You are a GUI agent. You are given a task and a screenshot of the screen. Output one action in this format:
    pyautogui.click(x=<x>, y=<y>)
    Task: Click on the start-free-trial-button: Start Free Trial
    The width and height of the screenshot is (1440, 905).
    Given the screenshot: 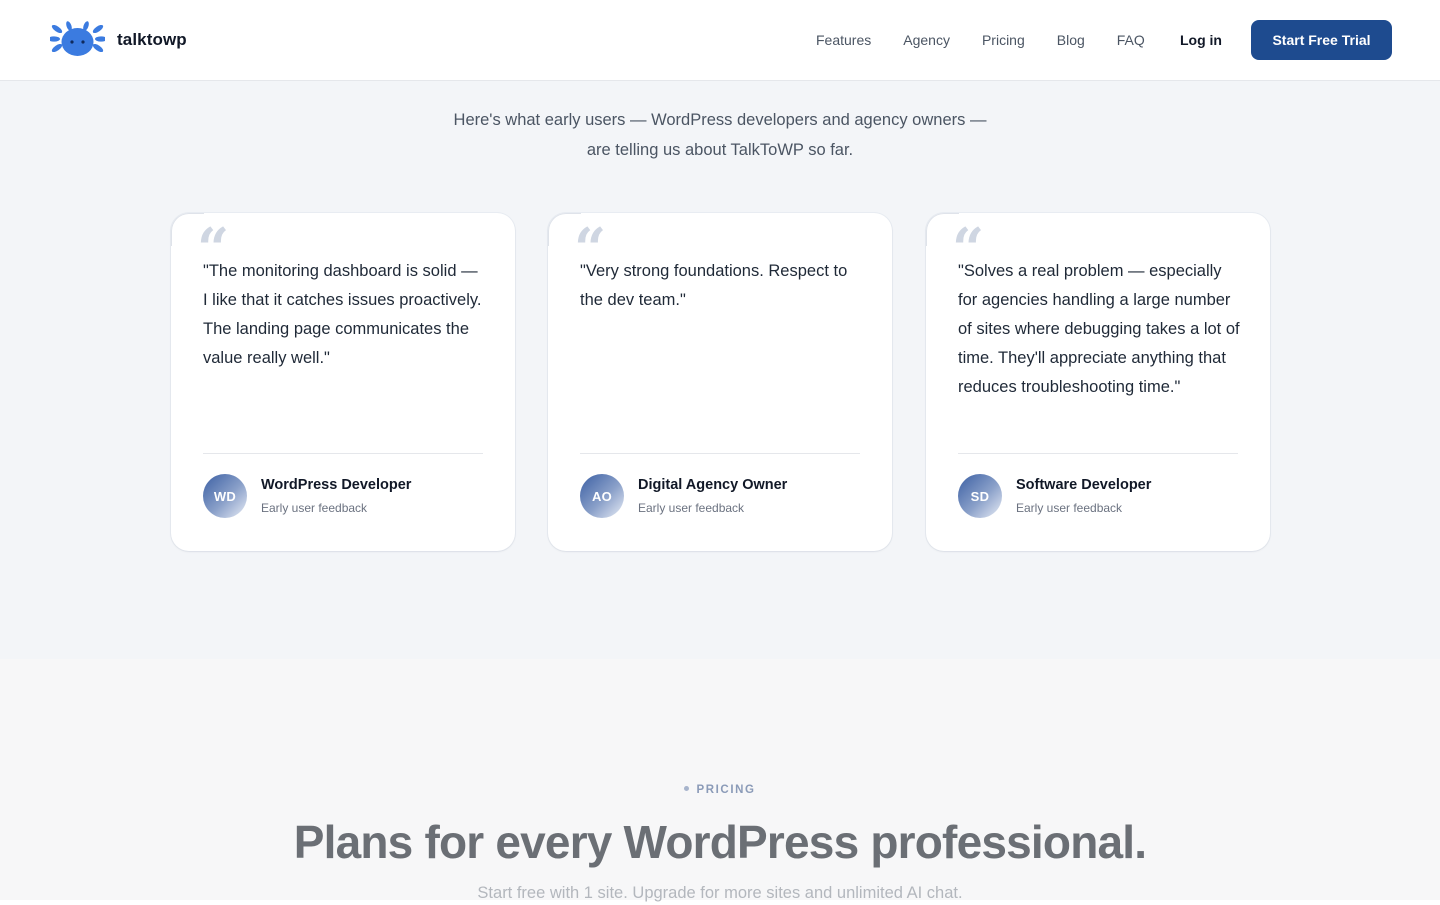 What is the action you would take?
    pyautogui.click(x=1321, y=40)
    